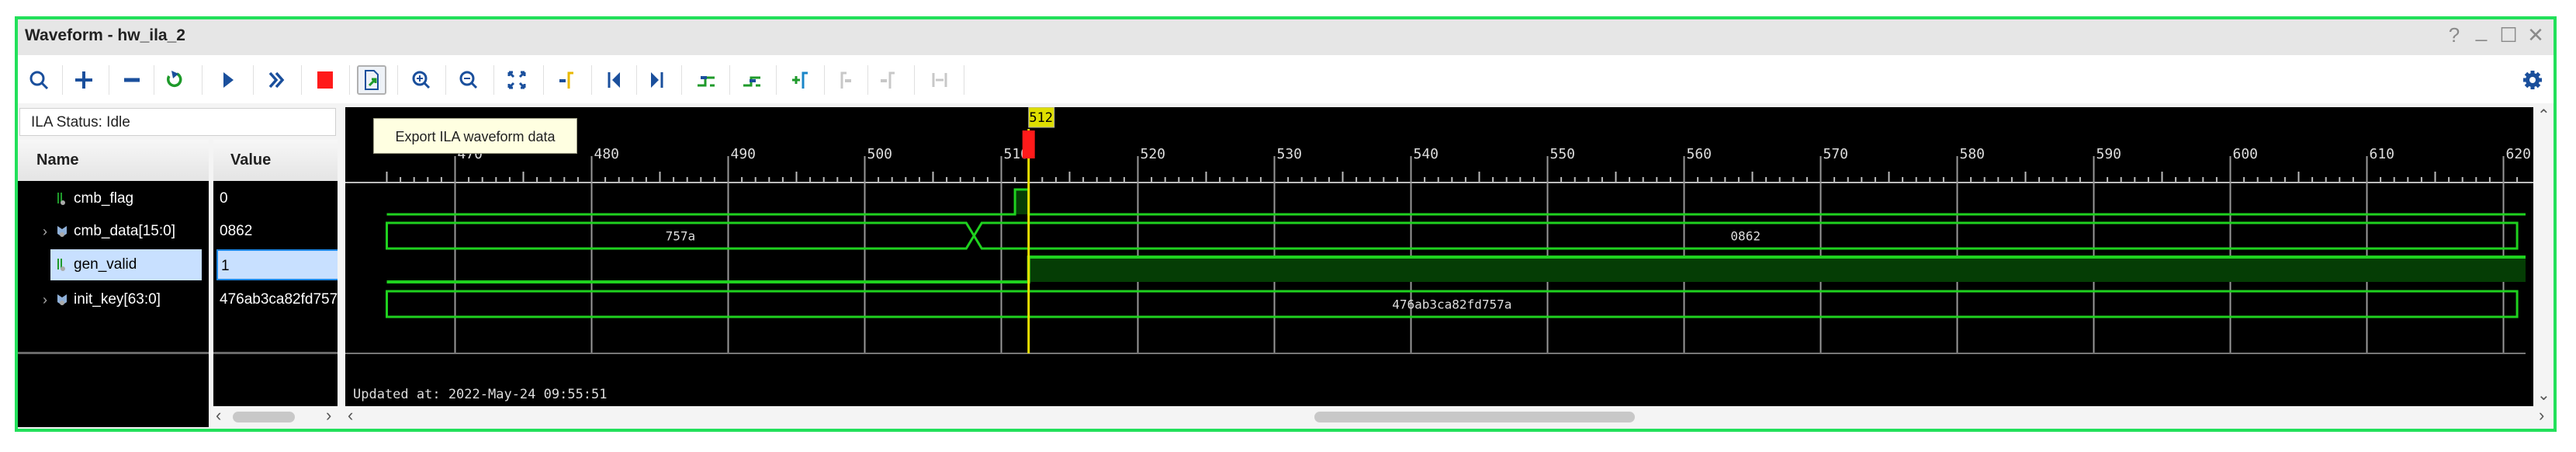  What do you see at coordinates (2543, 115) in the screenshot?
I see `scroll-up-arrow: ⌃` at bounding box center [2543, 115].